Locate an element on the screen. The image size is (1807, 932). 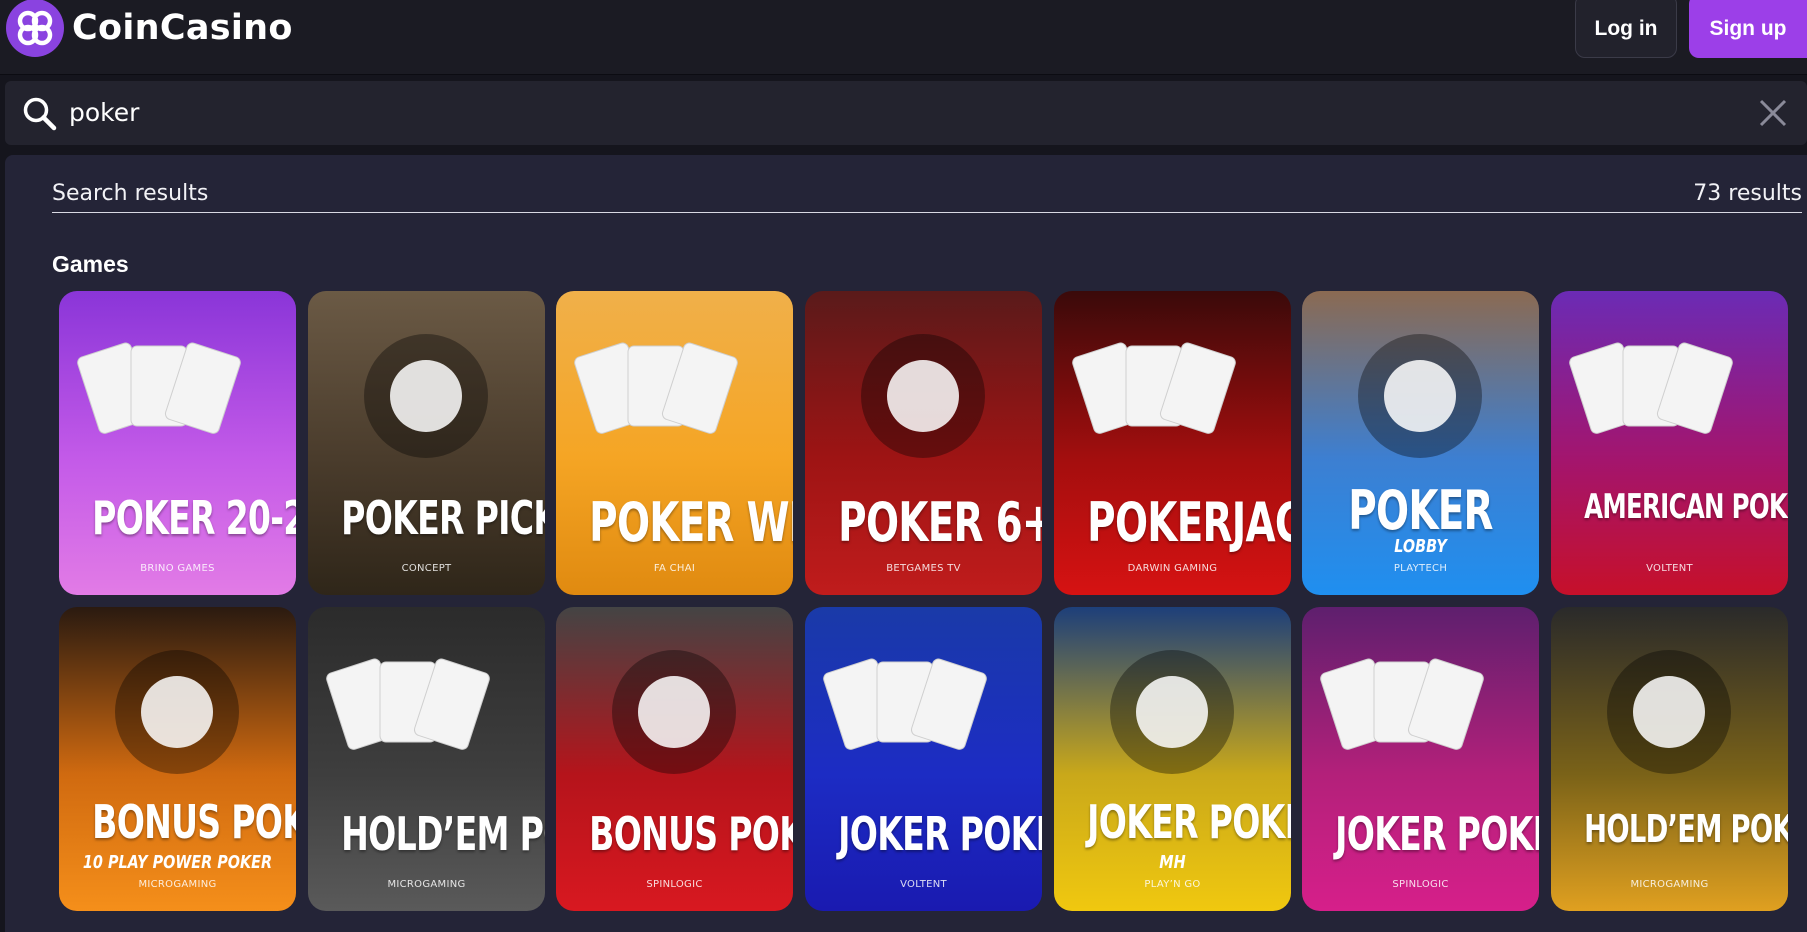
game-title: AMERICAN POKER V is located at coordinates (1686, 507).